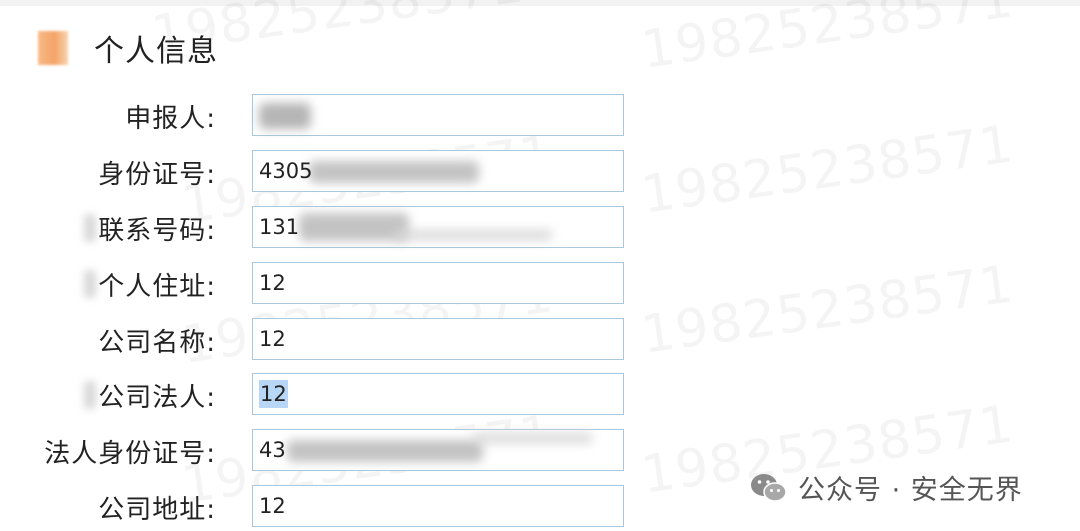 This screenshot has height=531, width=1080. I want to click on phone-input: 131, so click(438, 227).